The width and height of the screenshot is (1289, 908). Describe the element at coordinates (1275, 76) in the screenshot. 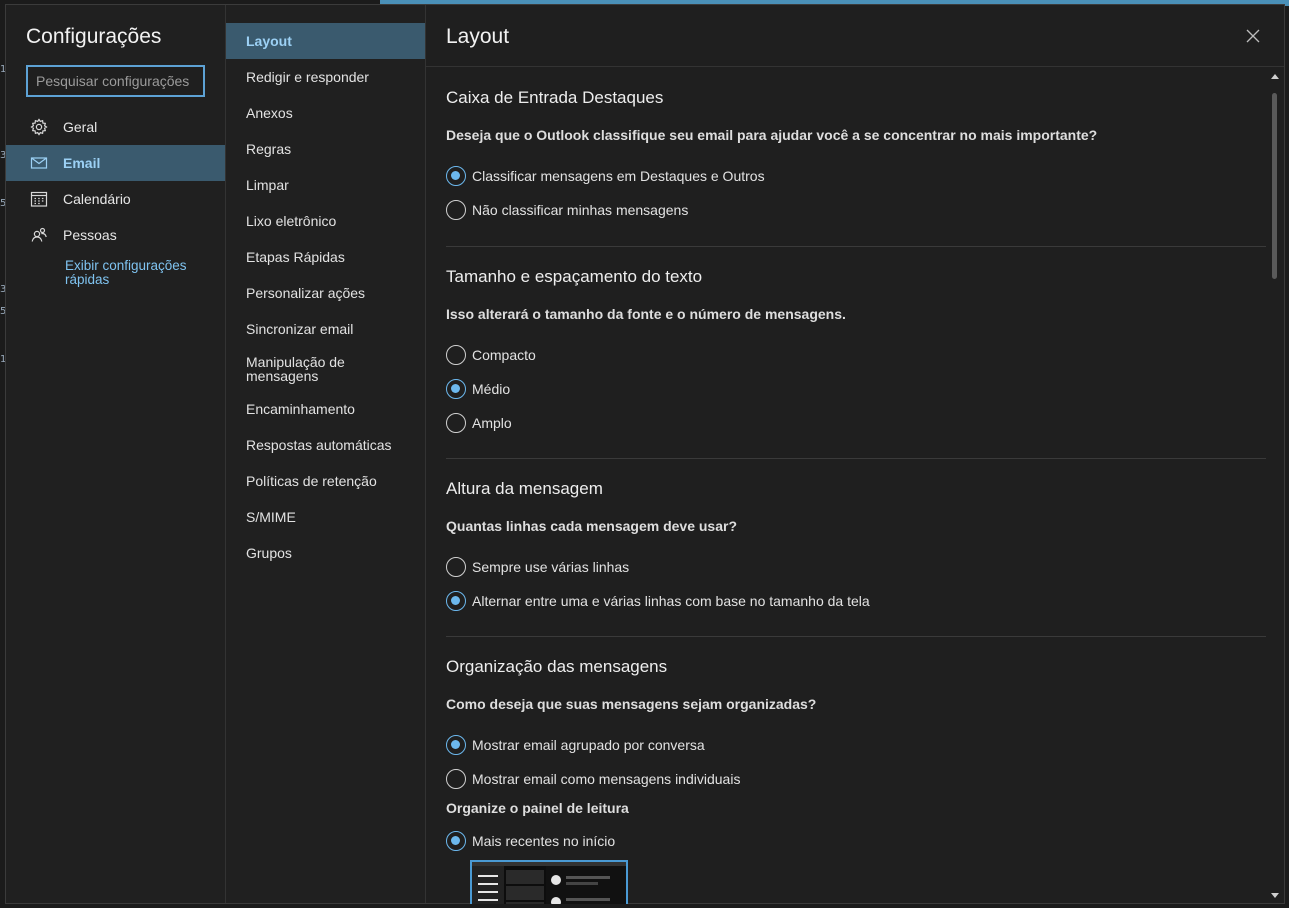

I see `scroll-up-arrow-icon` at that location.